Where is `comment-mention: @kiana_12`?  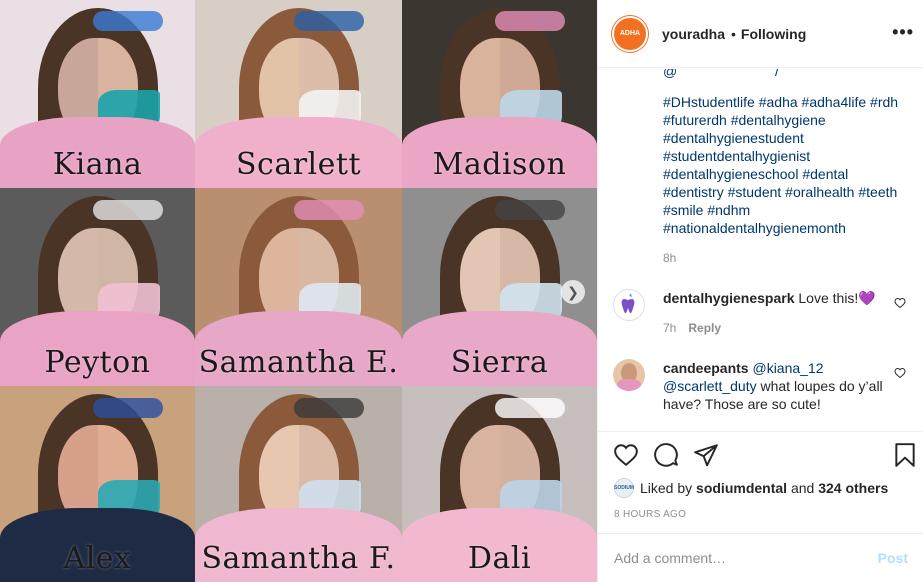
comment-mention: @kiana_12 is located at coordinates (787, 368).